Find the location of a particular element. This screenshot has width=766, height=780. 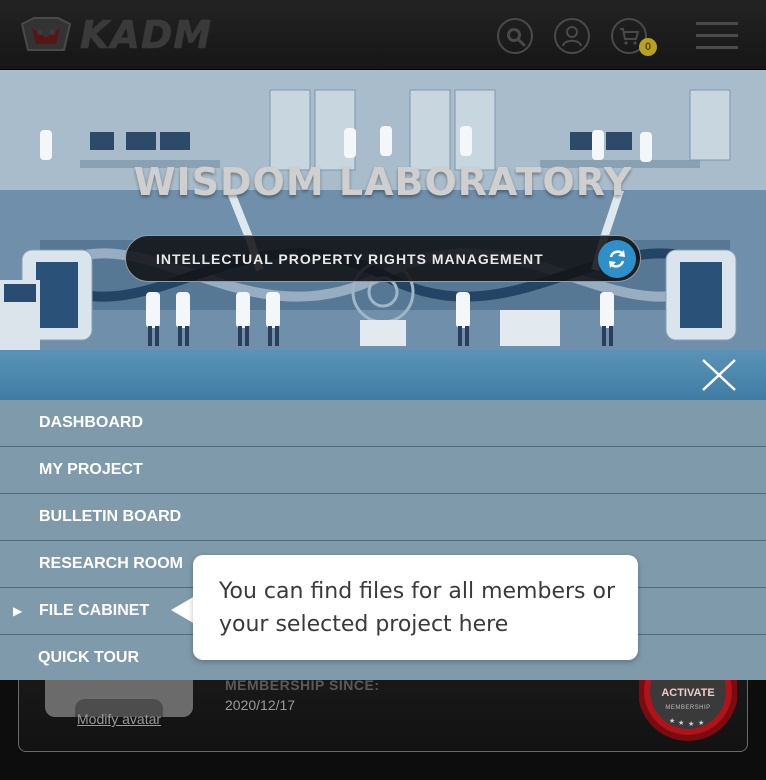

logo-text: KADM is located at coordinates (146, 35).